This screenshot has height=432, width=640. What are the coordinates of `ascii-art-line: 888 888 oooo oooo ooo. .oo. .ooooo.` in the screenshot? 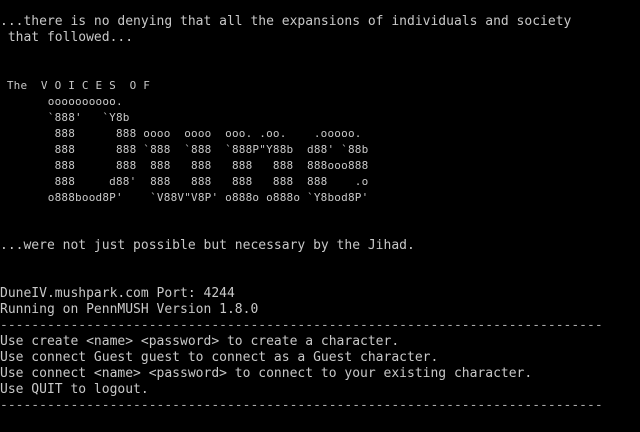 It's located at (181, 133).